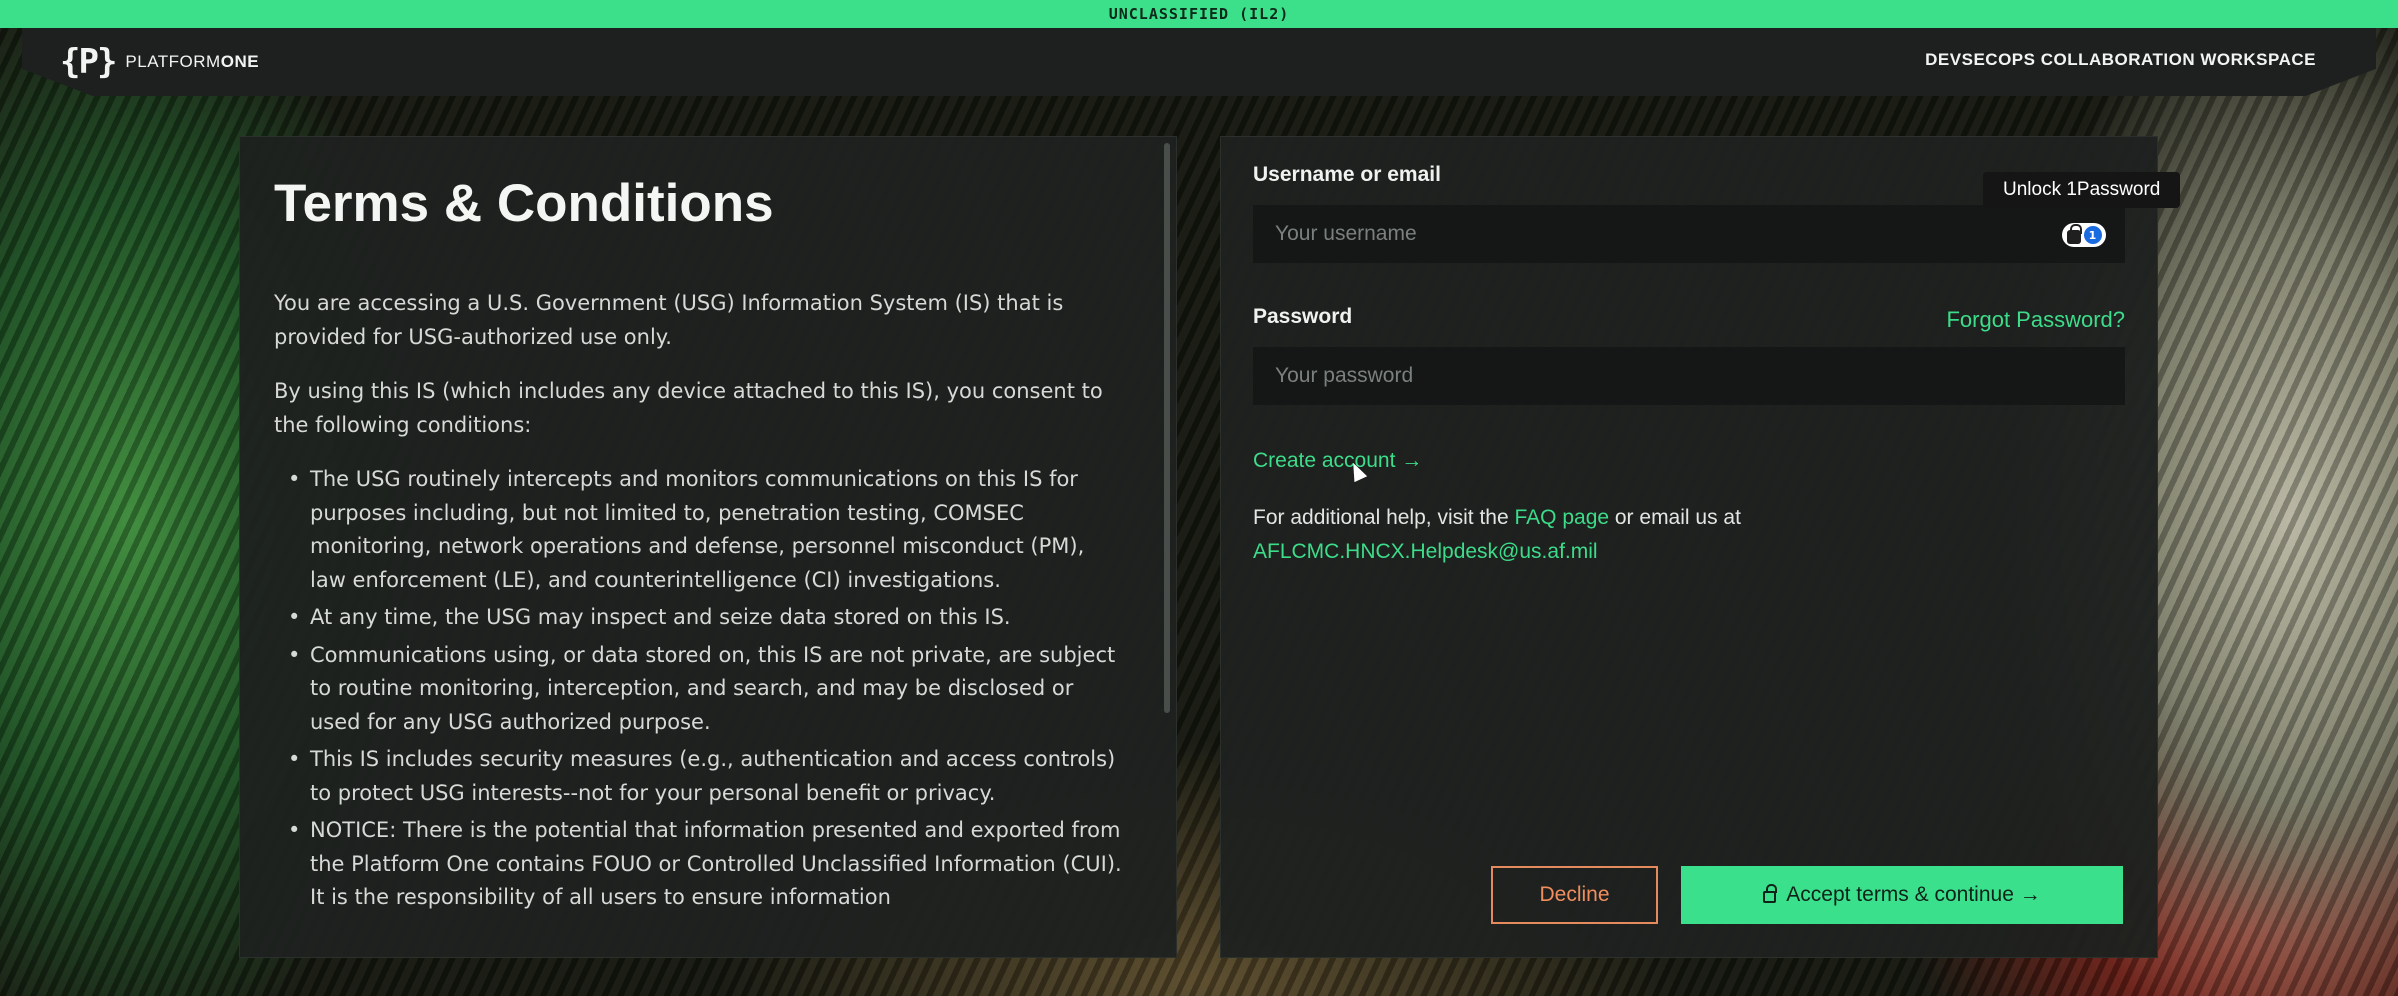 This screenshot has width=2398, height=996. Describe the element at coordinates (1303, 316) in the screenshot. I see `password-label: Password` at that location.